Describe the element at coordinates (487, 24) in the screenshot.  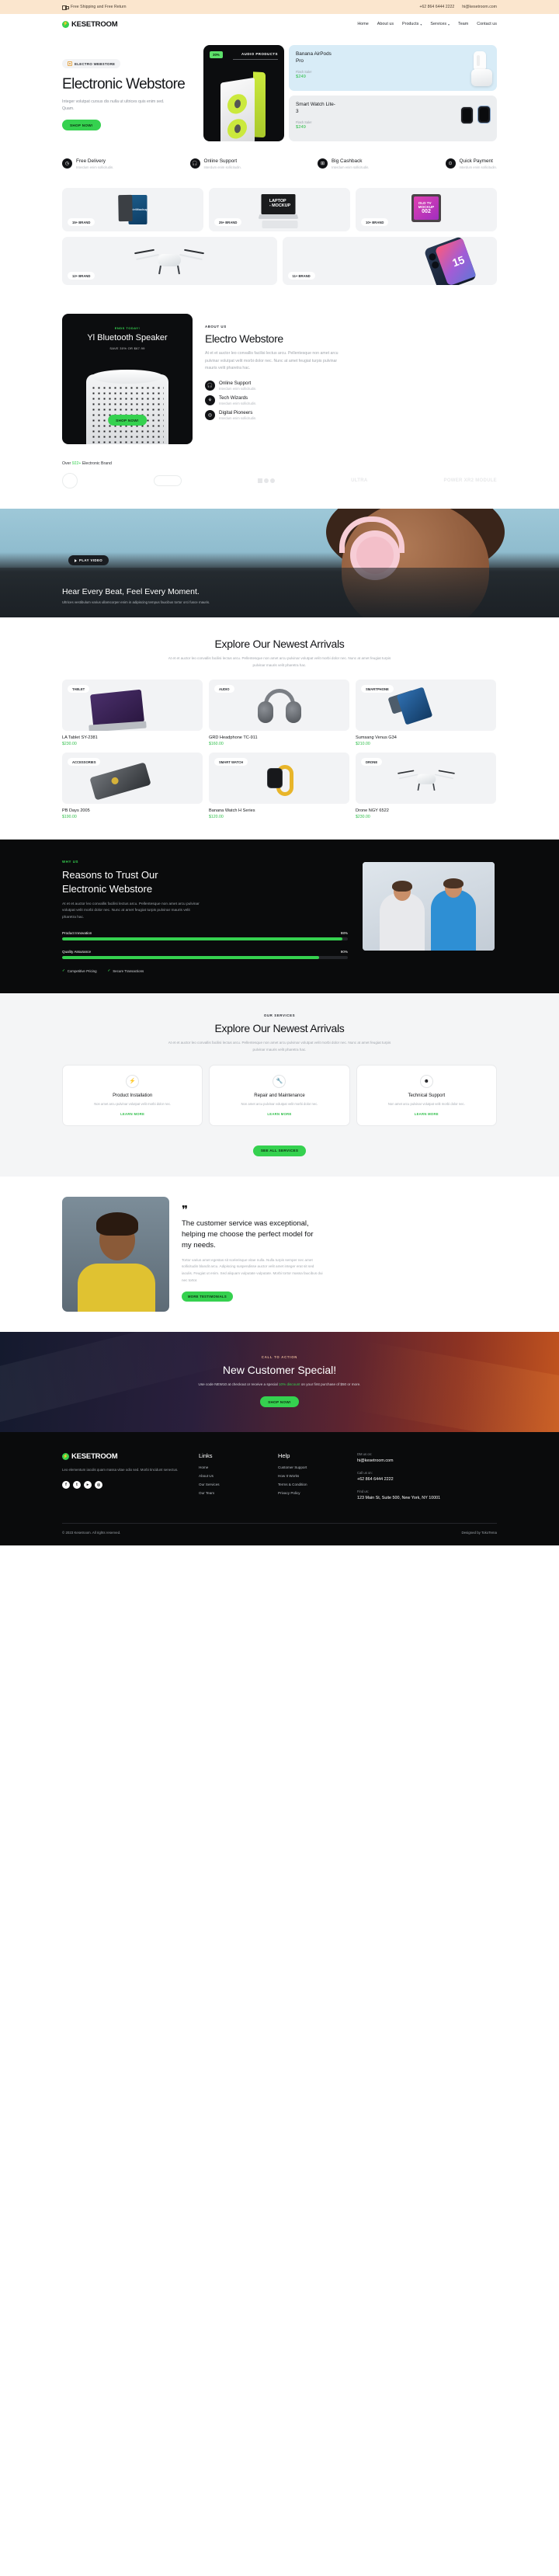
I see `nav-item-contact-us: Contact us` at that location.